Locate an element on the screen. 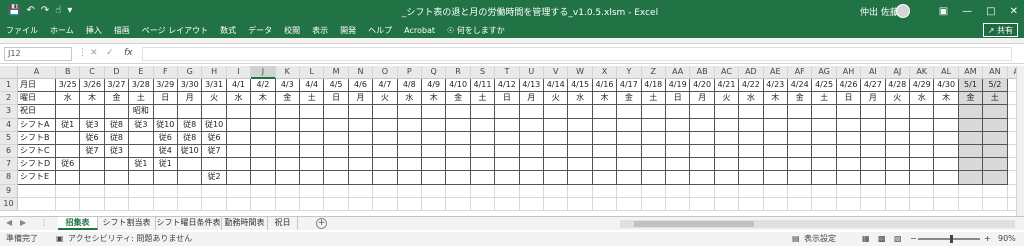  cell-a4: シフトA is located at coordinates (37, 125).